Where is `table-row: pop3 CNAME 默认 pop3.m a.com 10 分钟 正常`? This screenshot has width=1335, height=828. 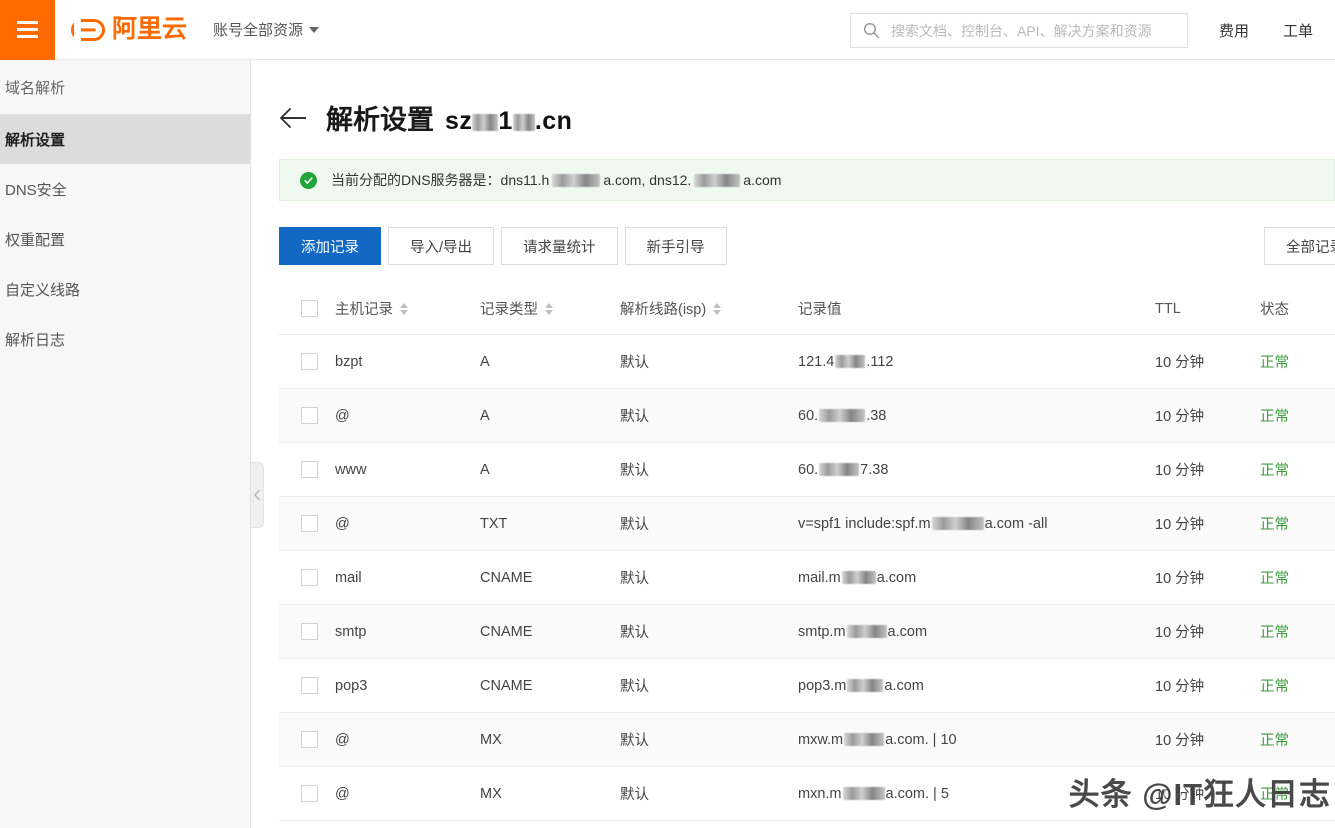
table-row: pop3 CNAME 默认 pop3.m a.com 10 分钟 正常 is located at coordinates (807, 686).